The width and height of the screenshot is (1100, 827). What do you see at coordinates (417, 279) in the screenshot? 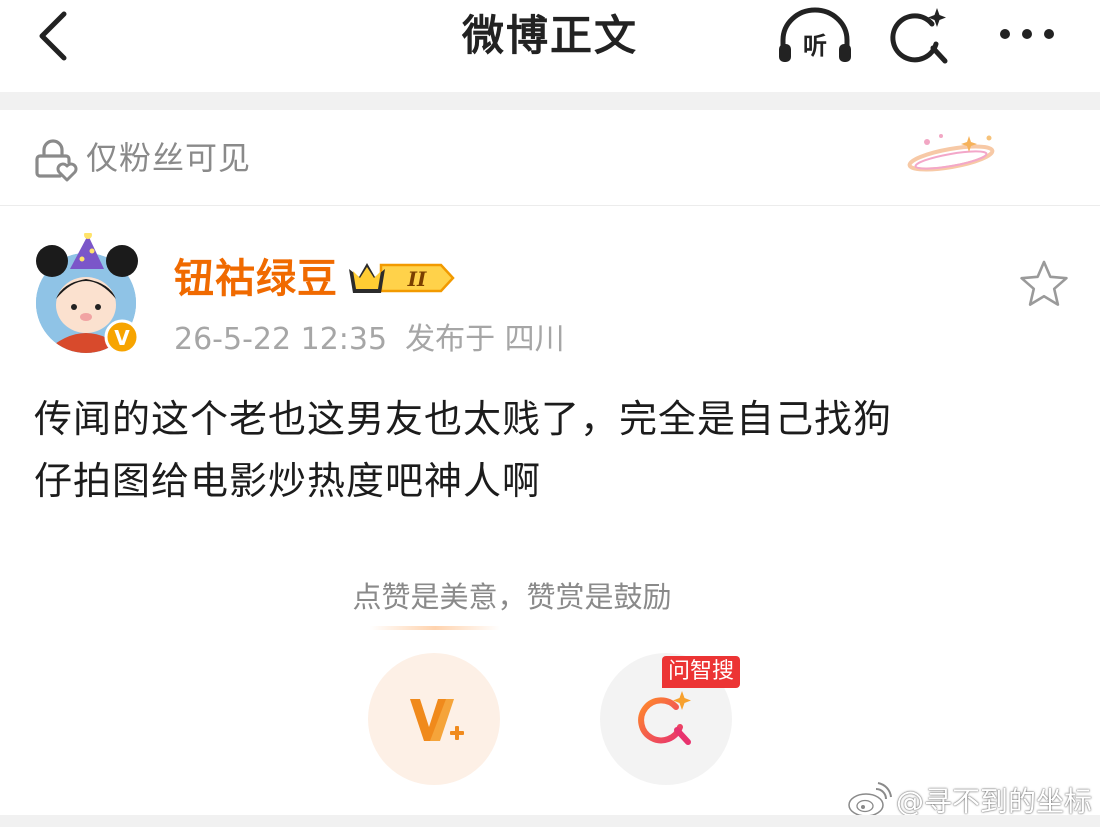
I see `vip-level: II` at bounding box center [417, 279].